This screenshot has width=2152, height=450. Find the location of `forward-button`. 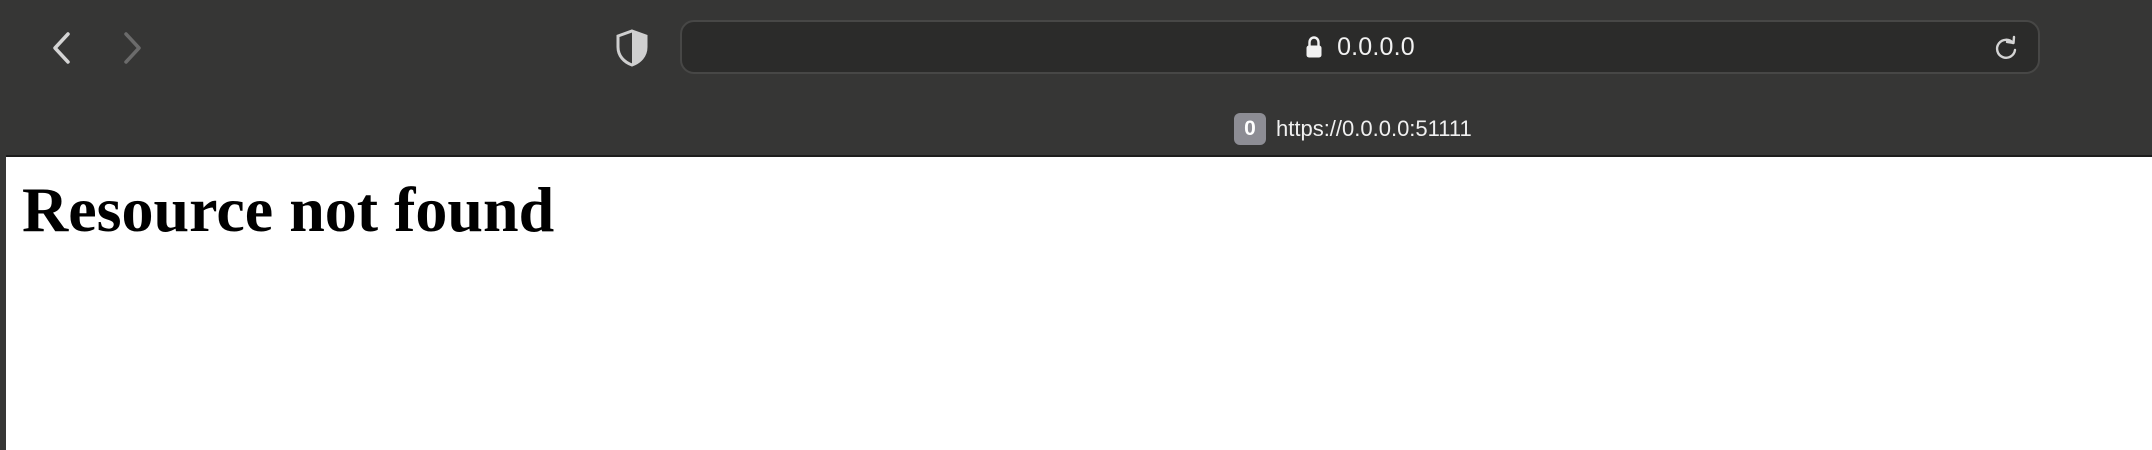

forward-button is located at coordinates (132, 48).